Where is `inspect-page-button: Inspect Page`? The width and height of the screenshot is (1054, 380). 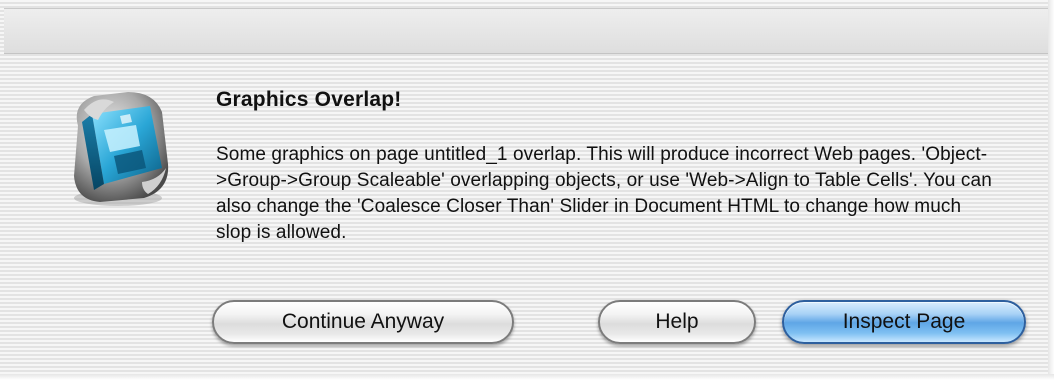 inspect-page-button: Inspect Page is located at coordinates (904, 322).